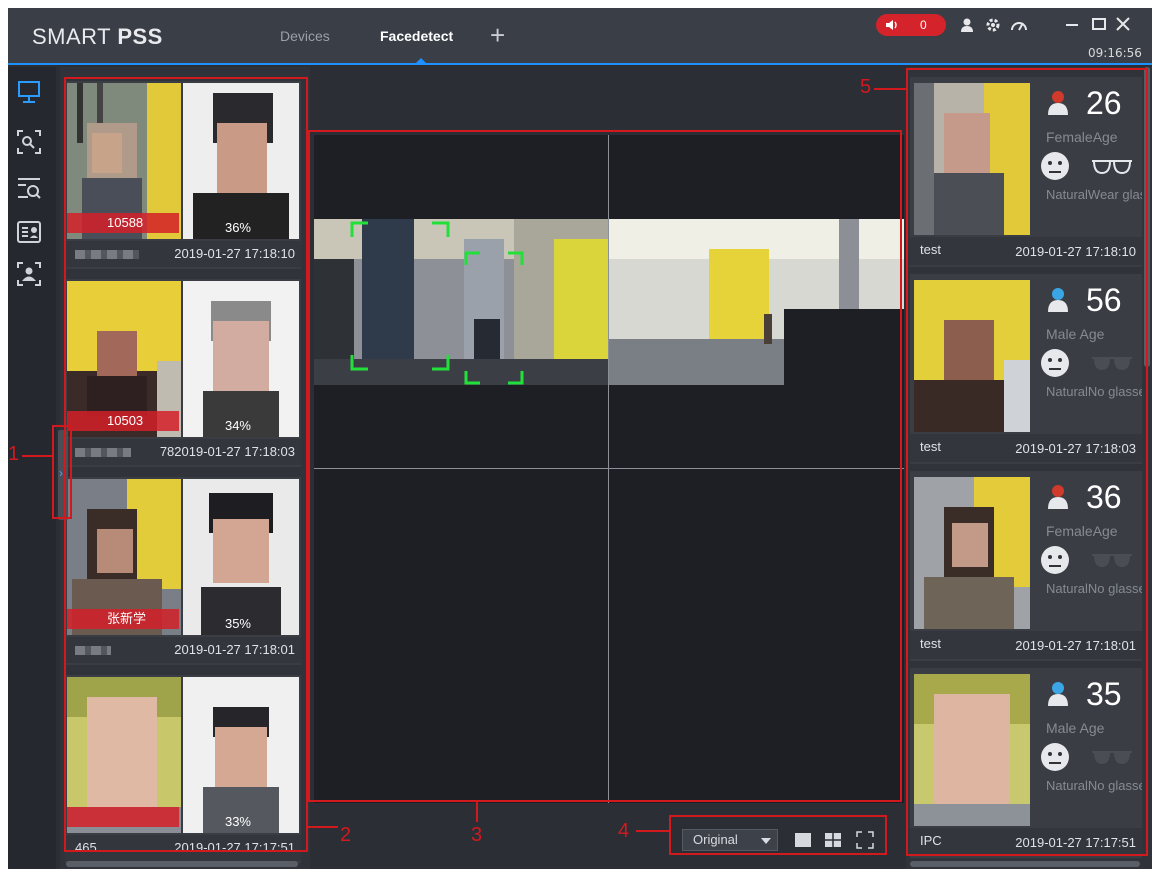 Image resolution: width=1152 pixels, height=869 pixels. Describe the element at coordinates (1115, 53) in the screenshot. I see `clock: 09:16:56` at that location.